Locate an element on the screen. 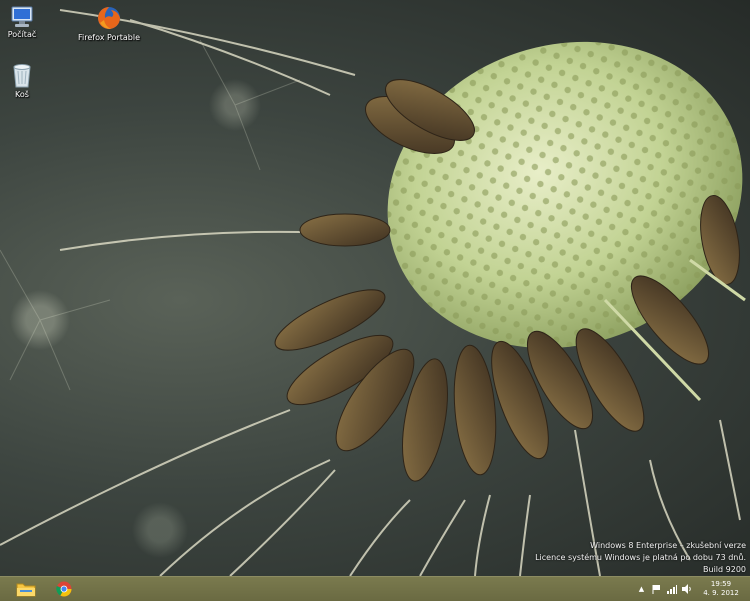 This screenshot has width=750, height=601. action-center-button is located at coordinates (656, 589).